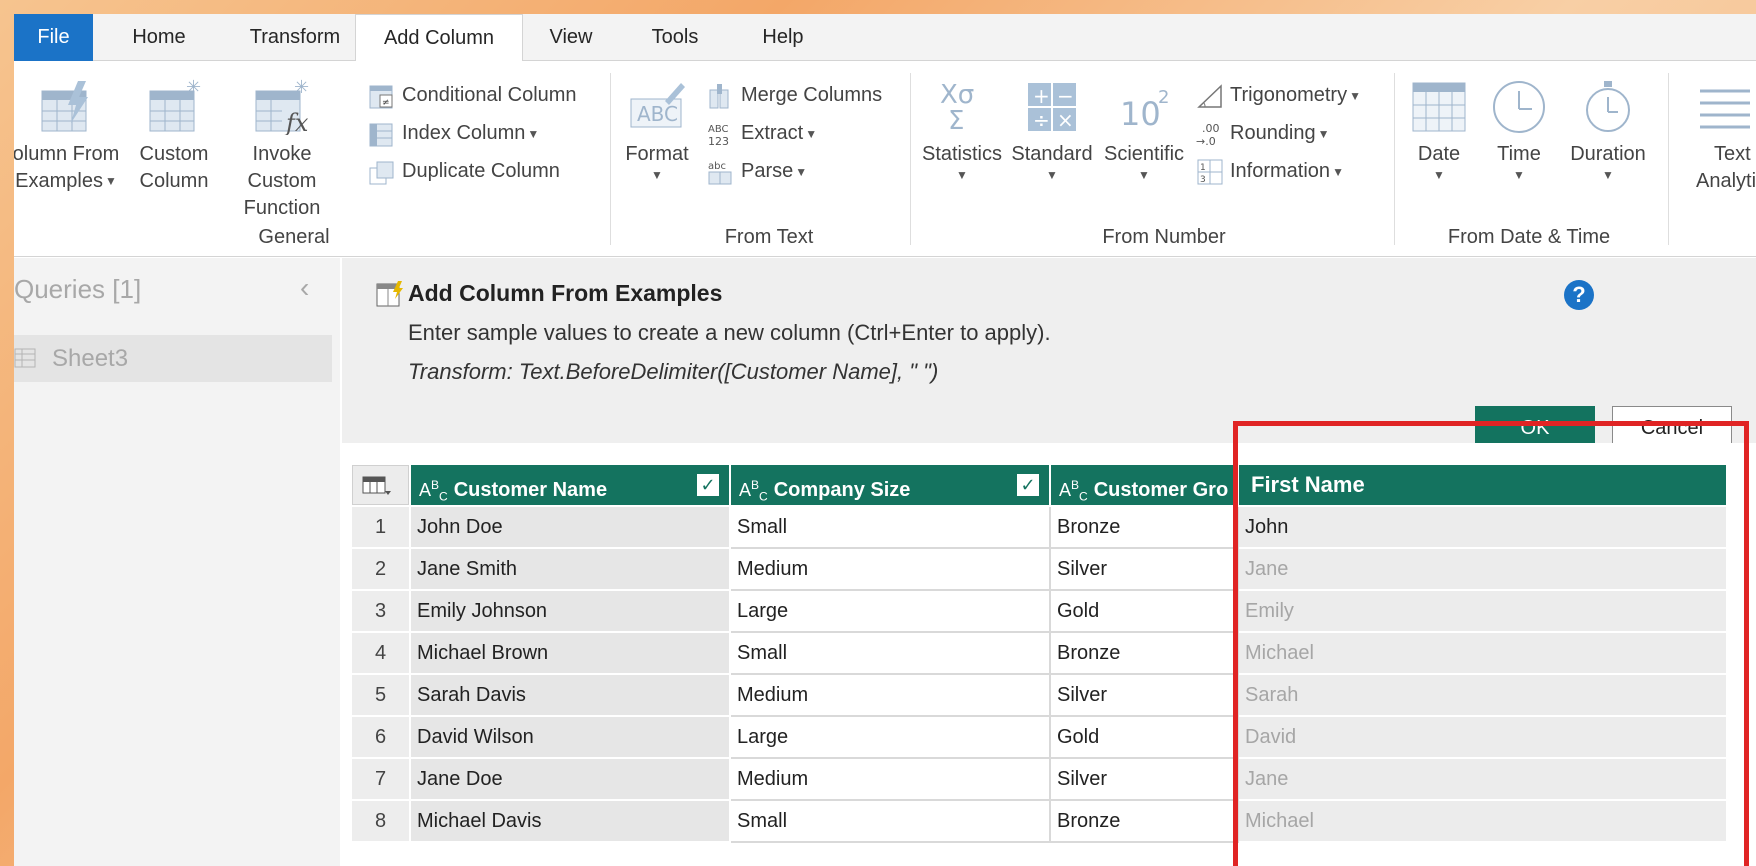 The image size is (1756, 866). Describe the element at coordinates (1263, 133) in the screenshot. I see `rounding-button: .00 →.0 Rounding ▼` at that location.